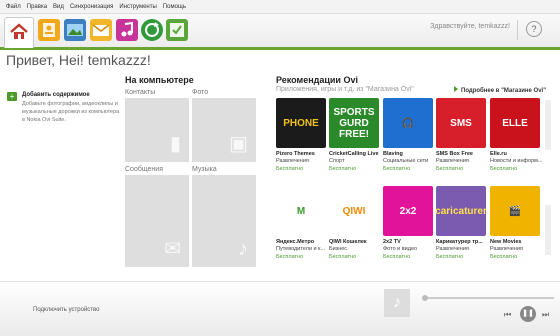 Image resolution: width=560 pixels, height=336 pixels. What do you see at coordinates (425, 298) in the screenshot?
I see `progress-knob` at bounding box center [425, 298].